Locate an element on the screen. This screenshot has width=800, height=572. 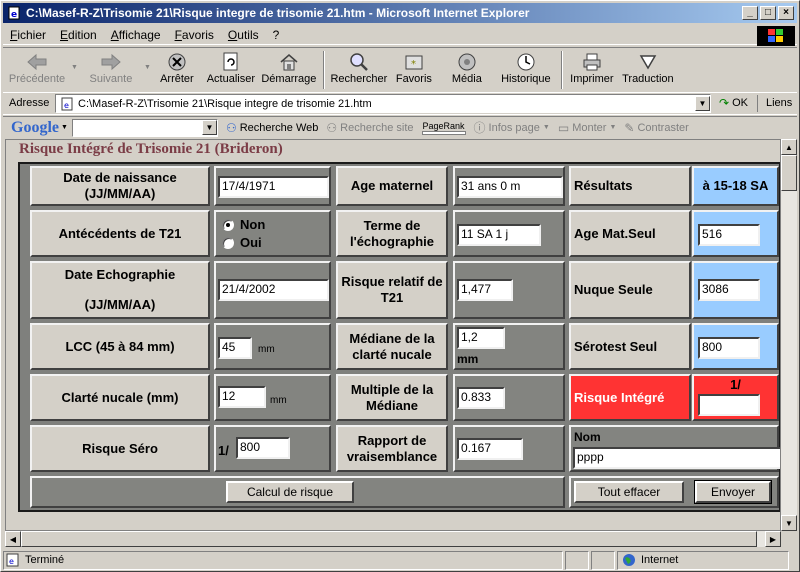
back-button: Précédente is located at coordinates (37, 70).